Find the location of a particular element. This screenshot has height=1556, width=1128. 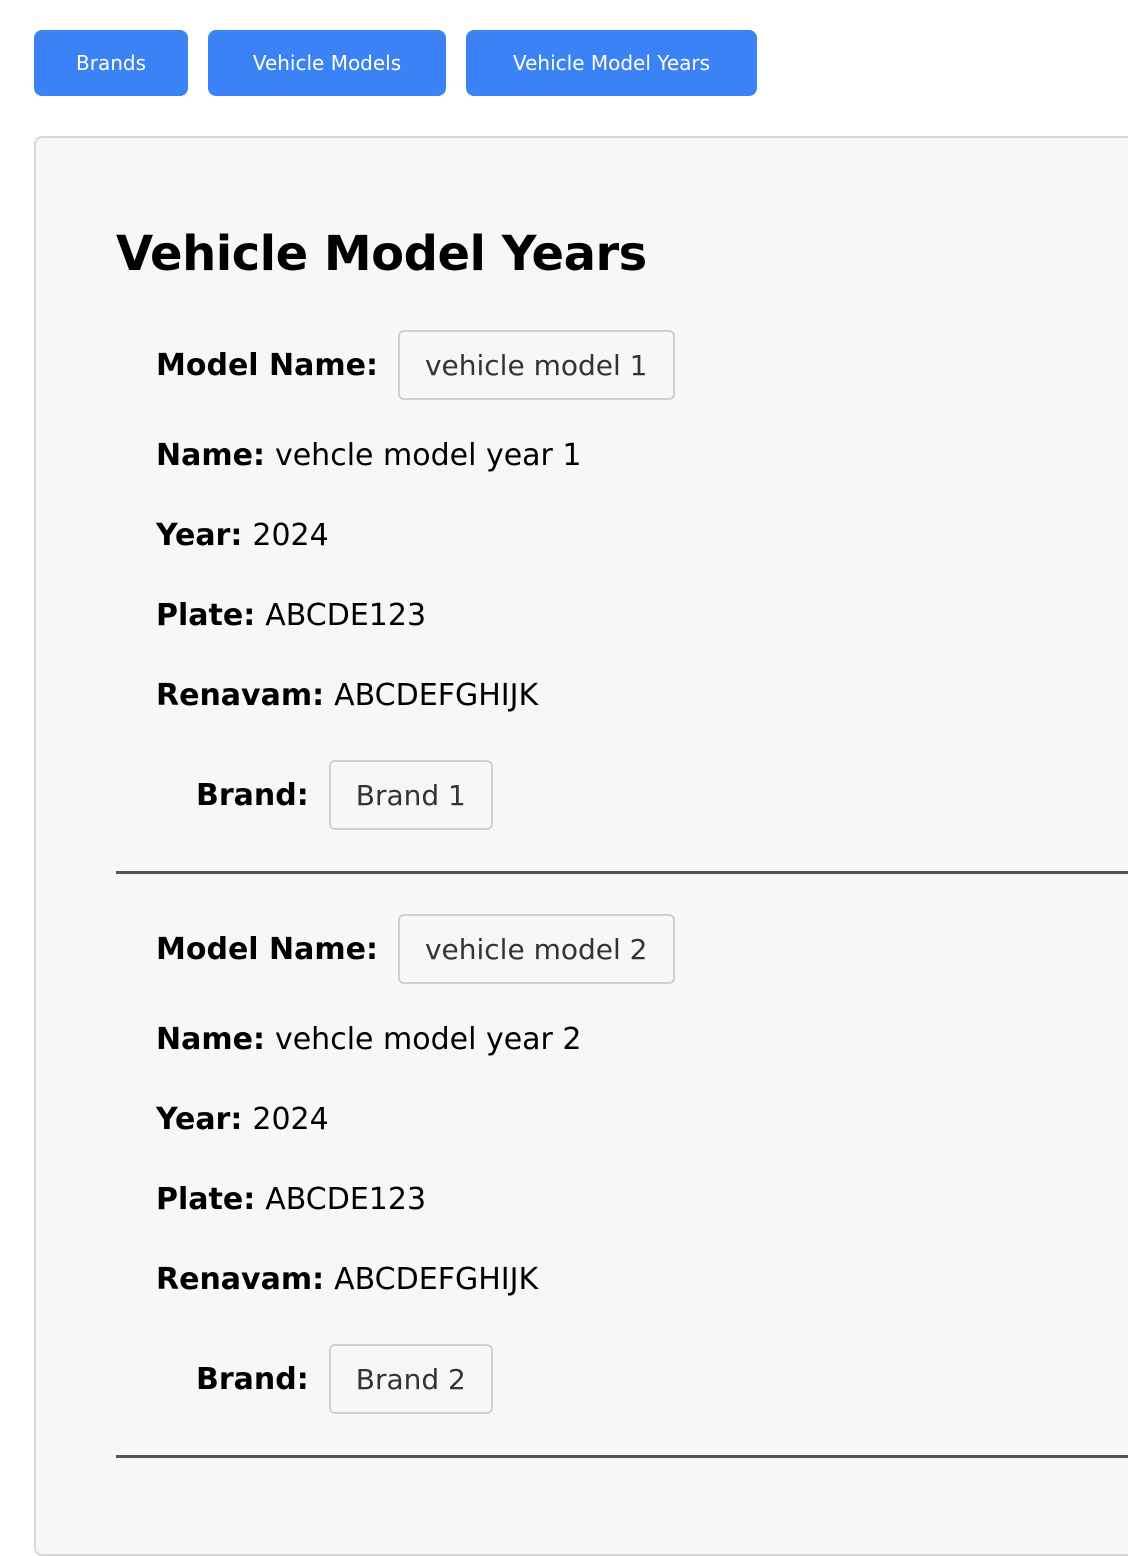

brand-row: Brand: Brand 2 is located at coordinates (344, 1379).